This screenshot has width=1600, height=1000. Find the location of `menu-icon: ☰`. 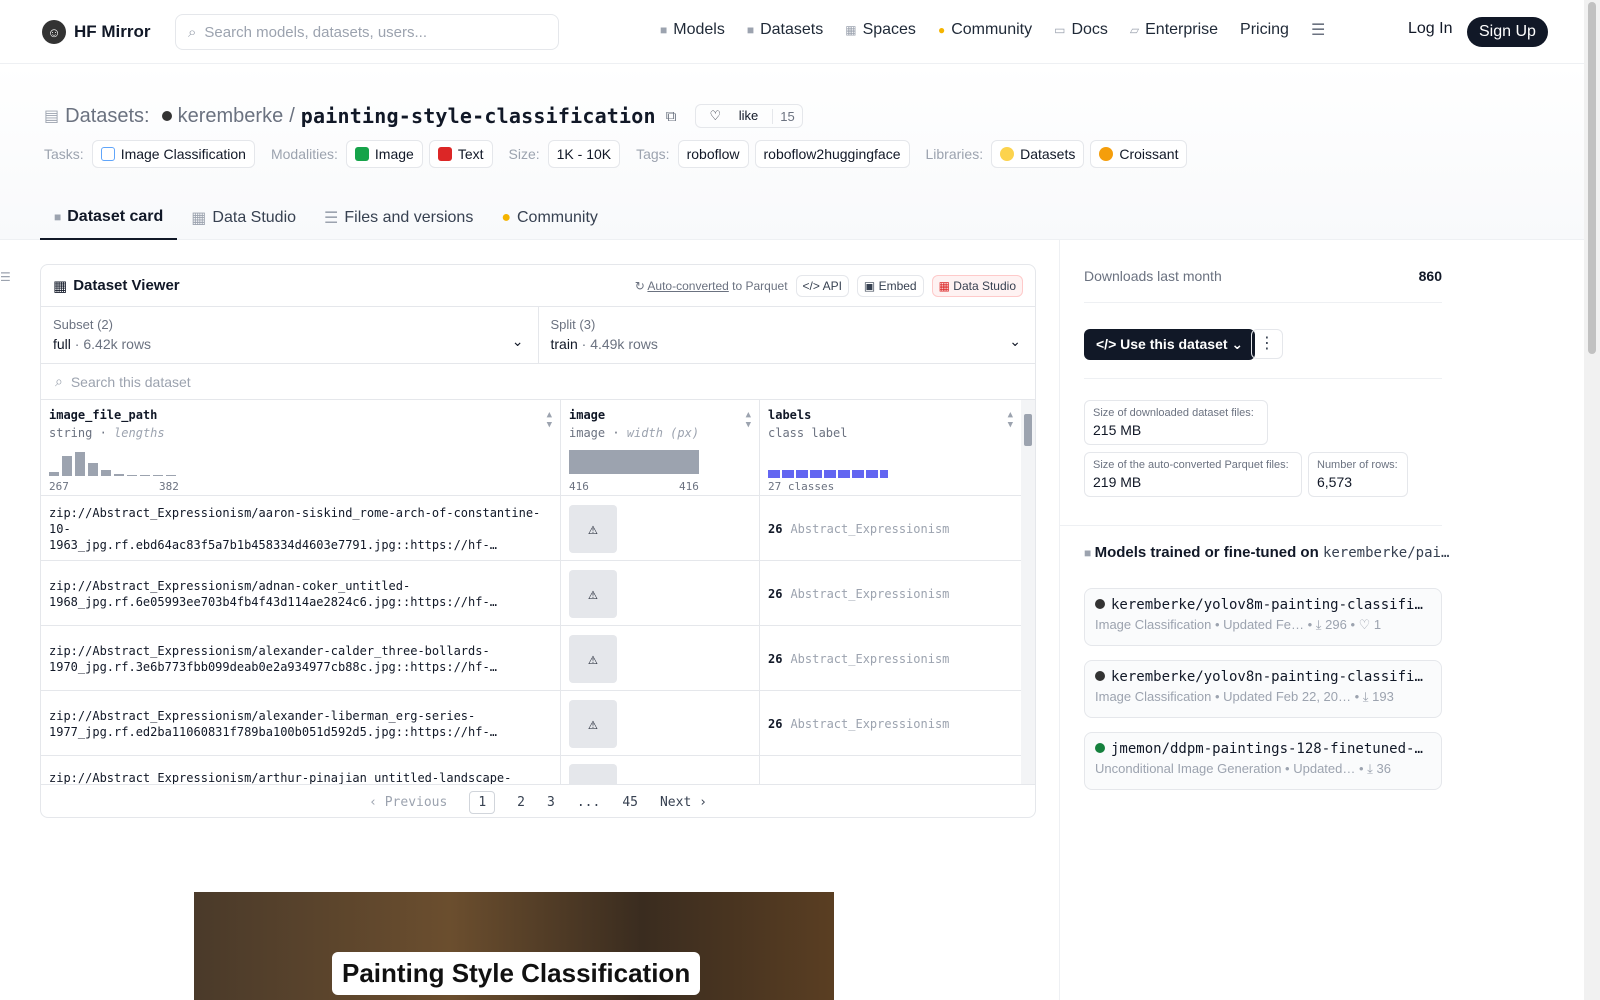

menu-icon: ☰ is located at coordinates (1318, 30).